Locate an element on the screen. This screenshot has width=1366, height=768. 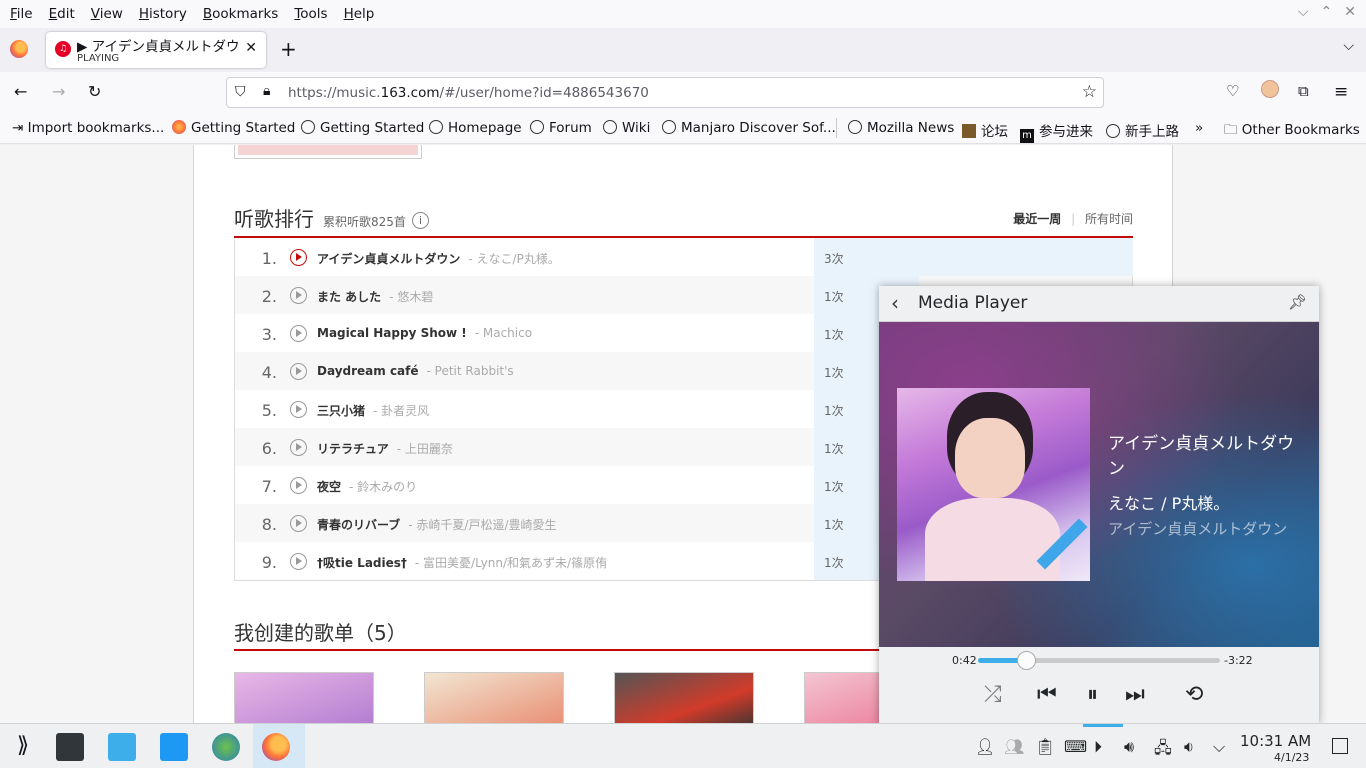
file-manager-icon is located at coordinates (174, 747).